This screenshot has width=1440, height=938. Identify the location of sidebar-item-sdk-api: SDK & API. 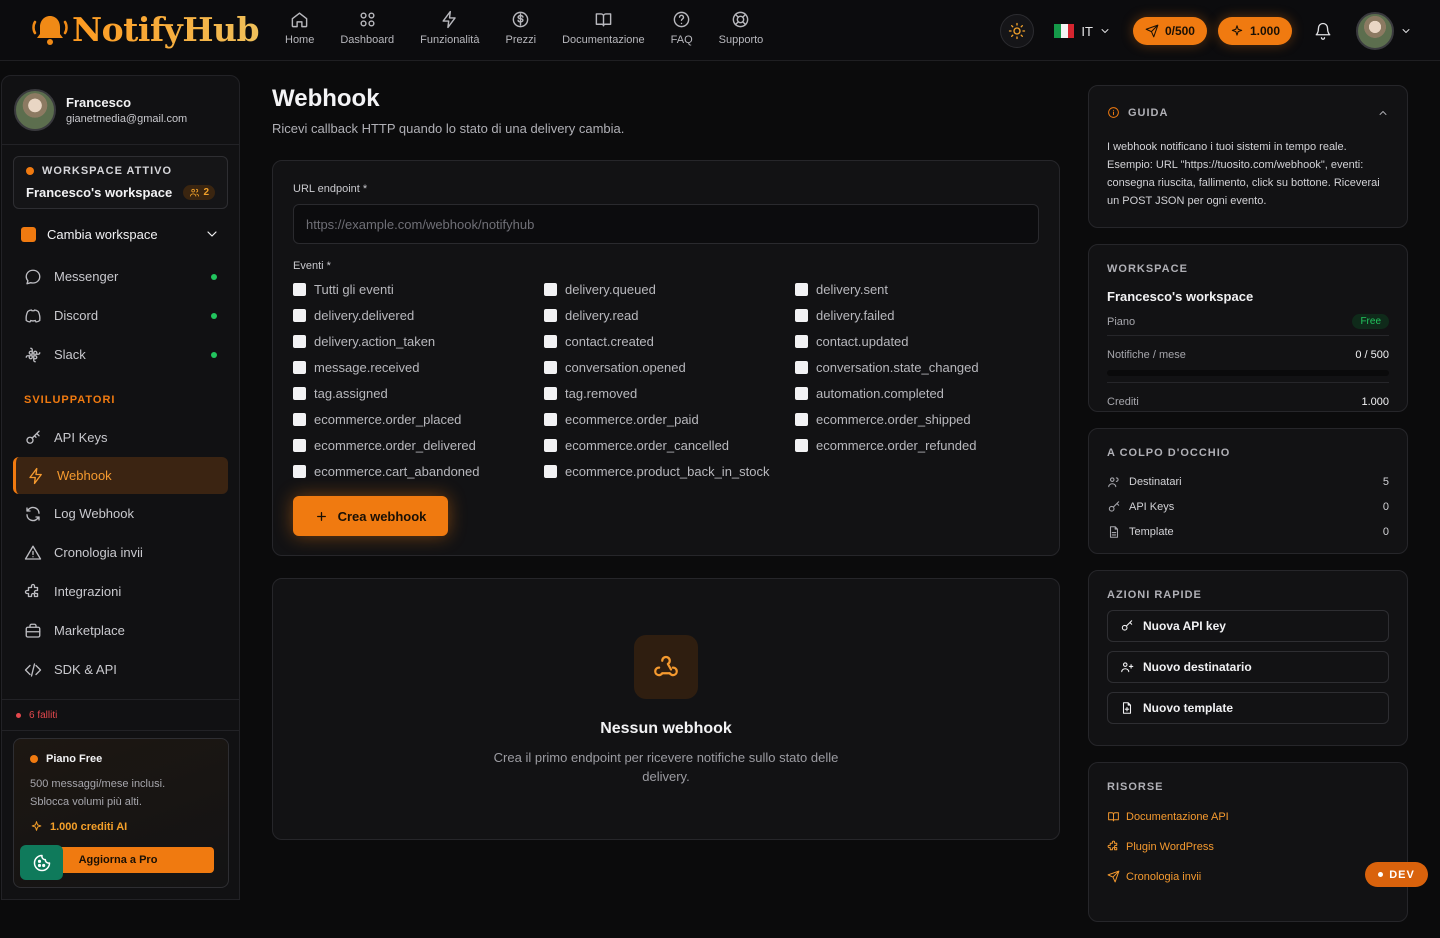
(120, 669).